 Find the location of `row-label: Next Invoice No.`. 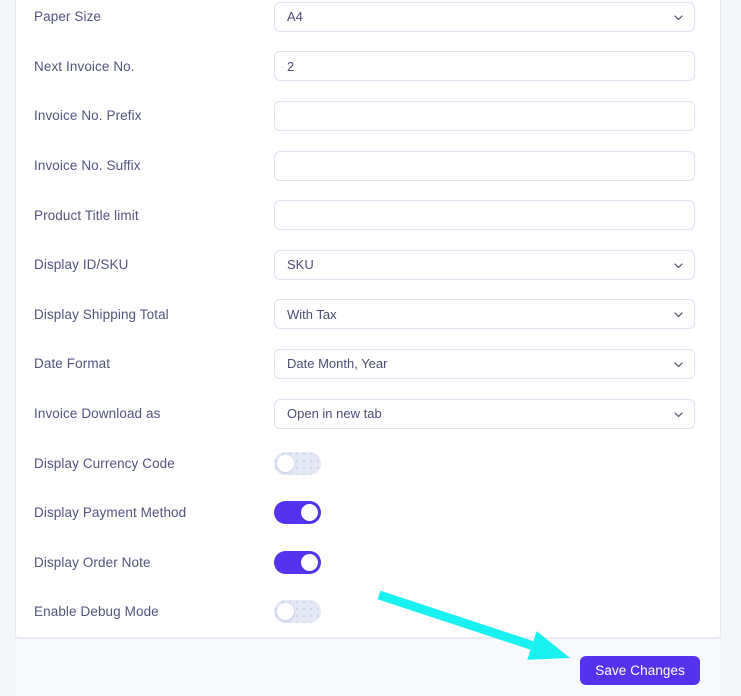

row-label: Next Invoice No. is located at coordinates (84, 66).